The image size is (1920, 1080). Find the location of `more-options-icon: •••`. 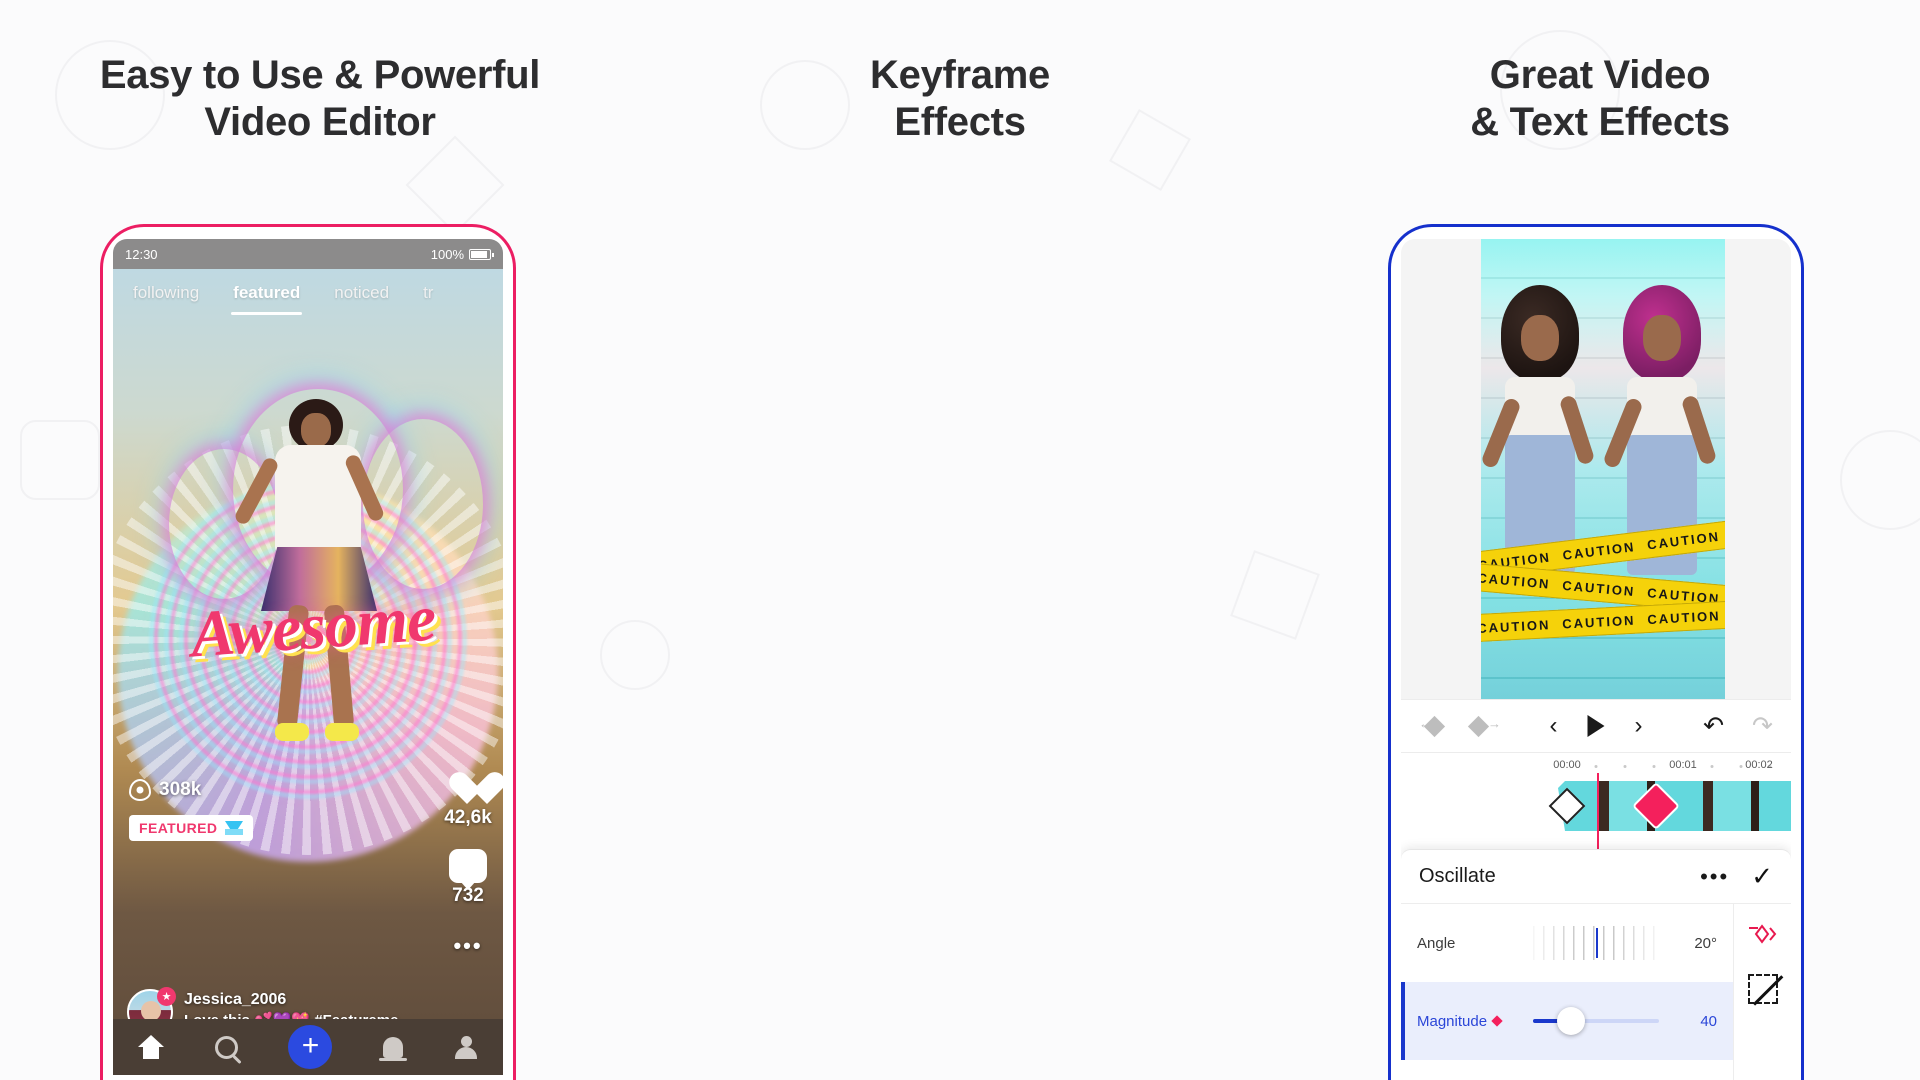

more-options-icon: ••• is located at coordinates (467, 946).